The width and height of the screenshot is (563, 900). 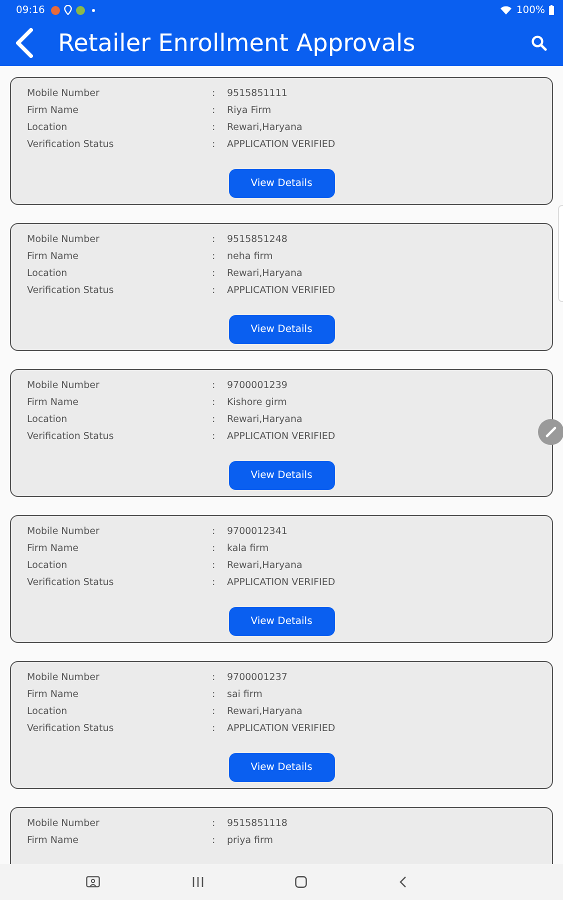 What do you see at coordinates (80, 10) in the screenshot?
I see `android-icon` at bounding box center [80, 10].